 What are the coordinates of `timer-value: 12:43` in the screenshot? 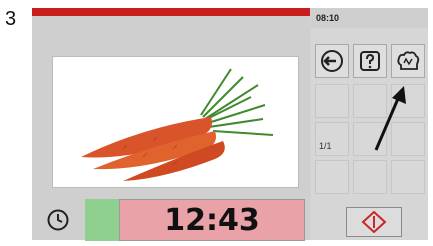 It's located at (212, 220).